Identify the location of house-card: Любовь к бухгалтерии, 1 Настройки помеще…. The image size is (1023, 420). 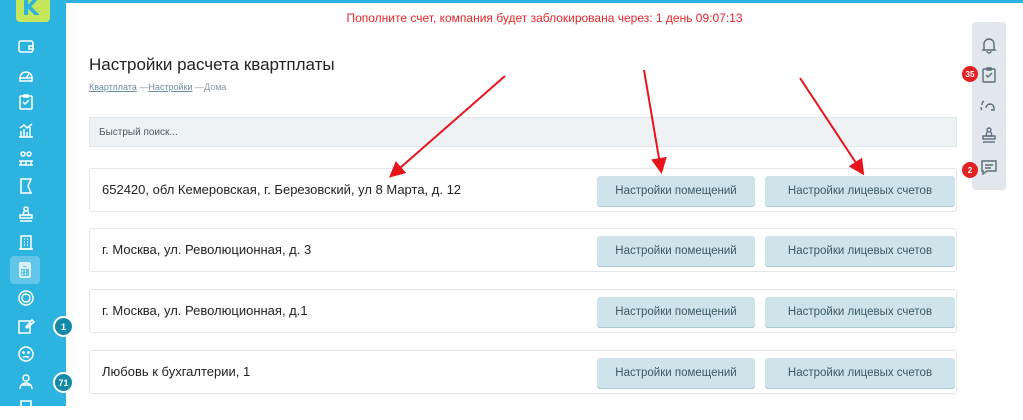
(523, 372).